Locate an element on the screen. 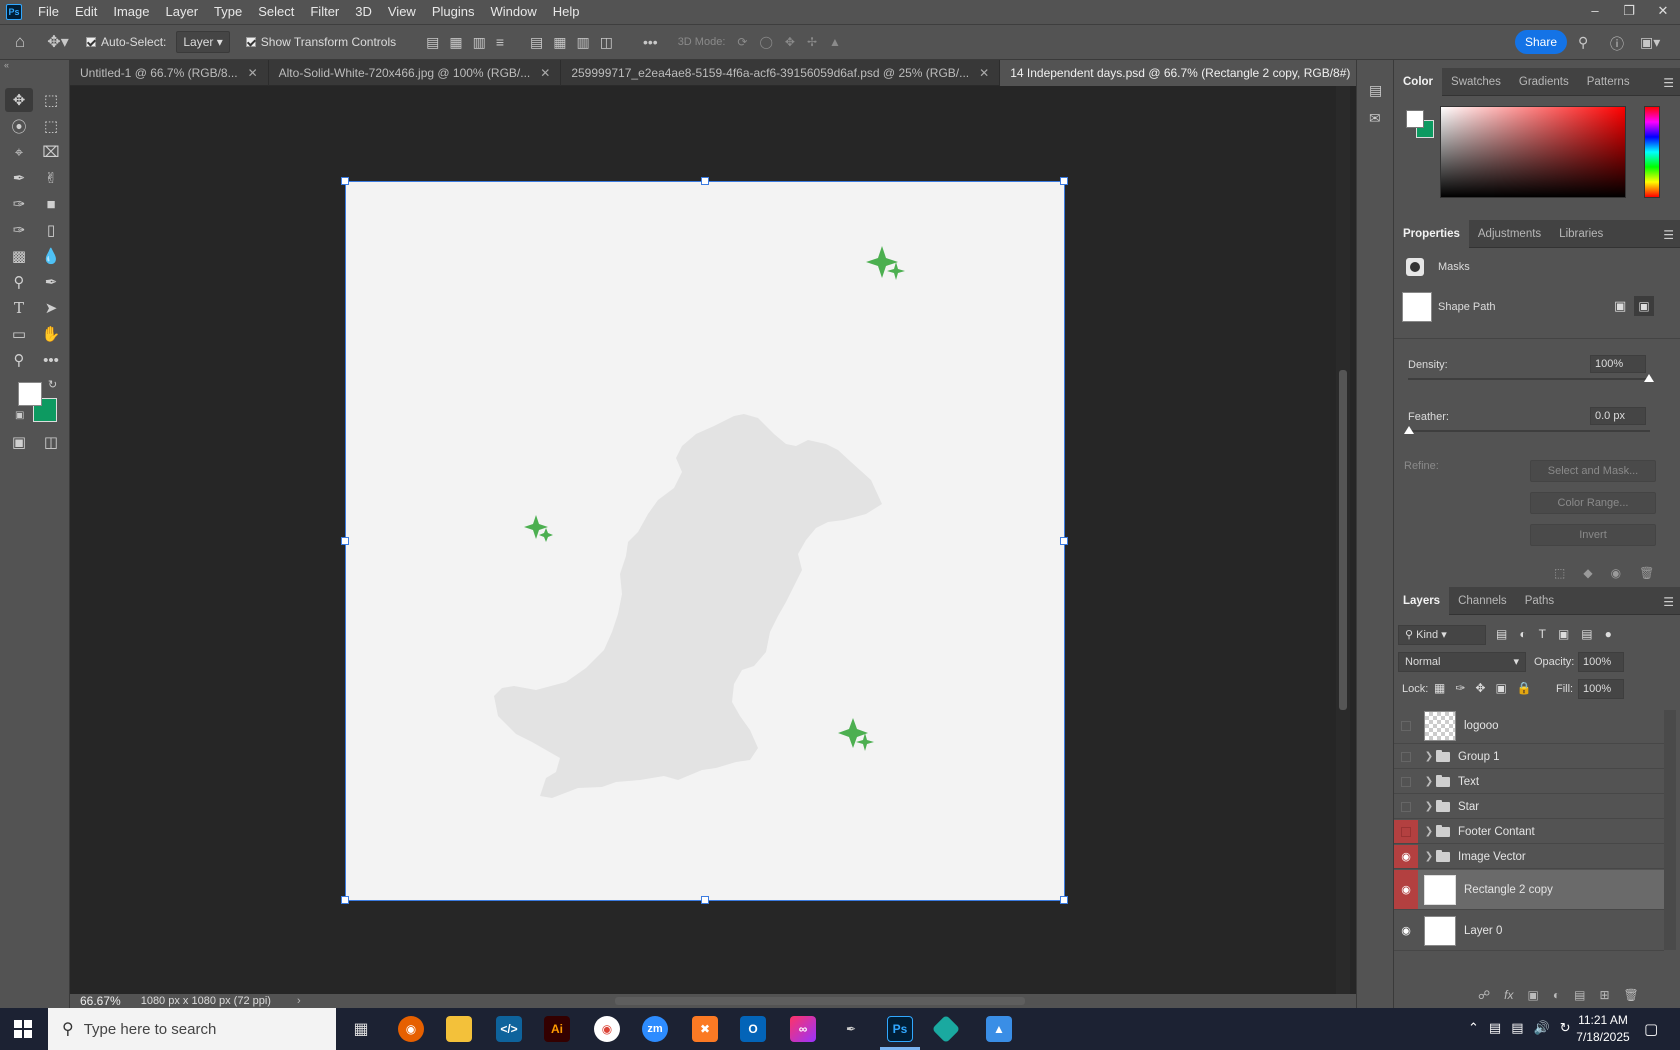 This screenshot has width=1680, height=1050. notifications-icon: ▢ is located at coordinates (1651, 1029).